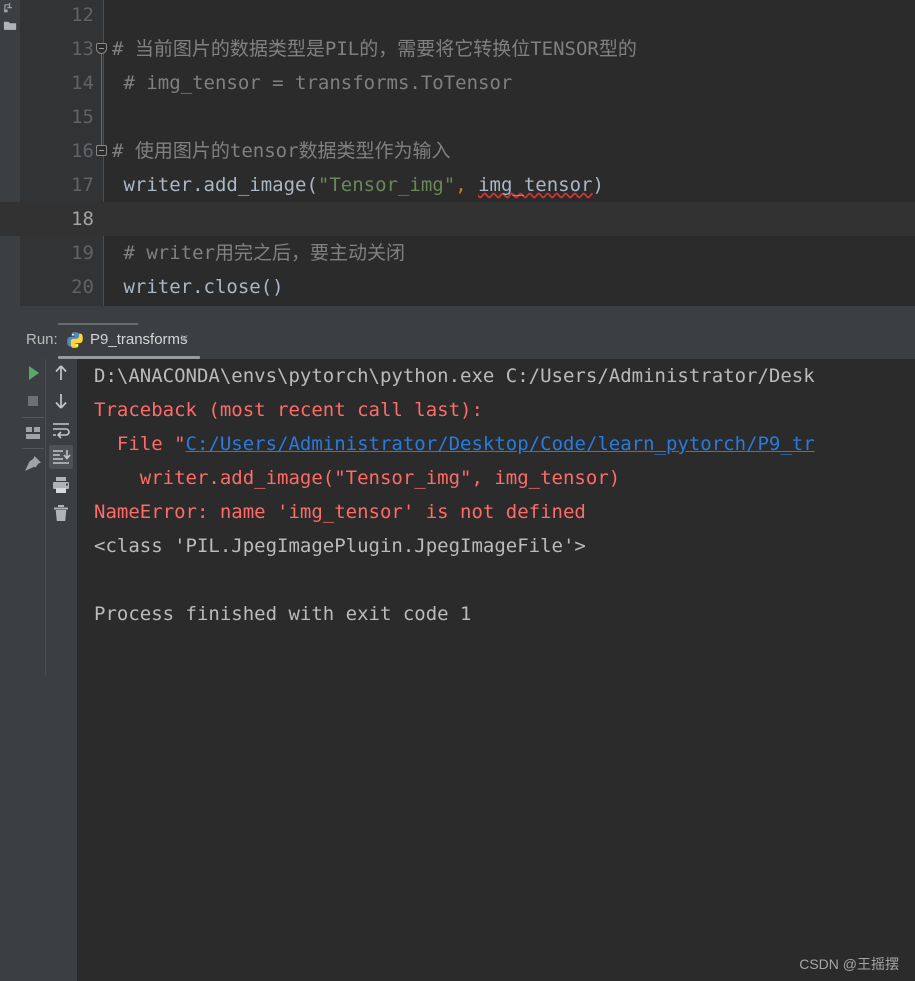 This screenshot has width=915, height=981. I want to click on console-text: Traceback (most recent call last):, so click(288, 410).